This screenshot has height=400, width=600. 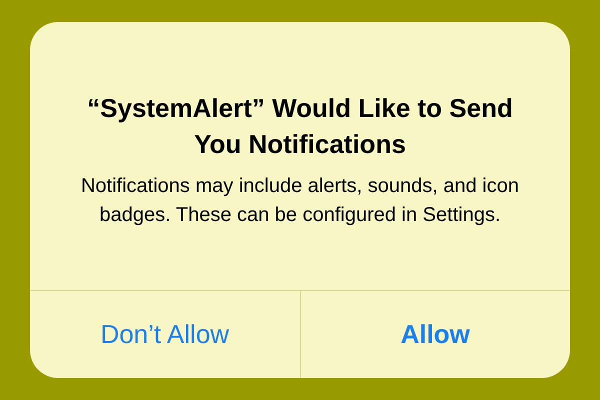 I want to click on alert-message: Notifications may include alerts, sounds, and icon badges. These can be configured in Settings., so click(x=300, y=201).